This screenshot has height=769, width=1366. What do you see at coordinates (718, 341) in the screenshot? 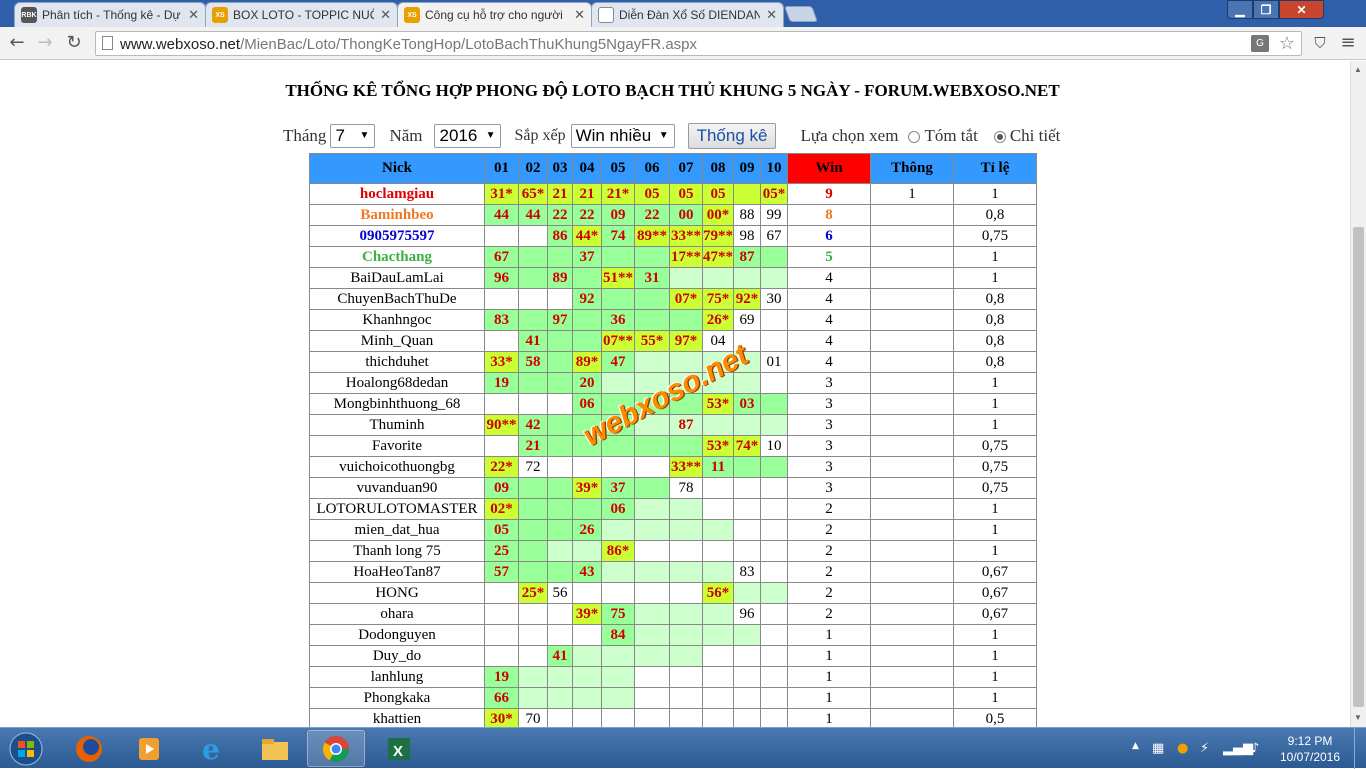
I see `day-cell: 04` at bounding box center [718, 341].